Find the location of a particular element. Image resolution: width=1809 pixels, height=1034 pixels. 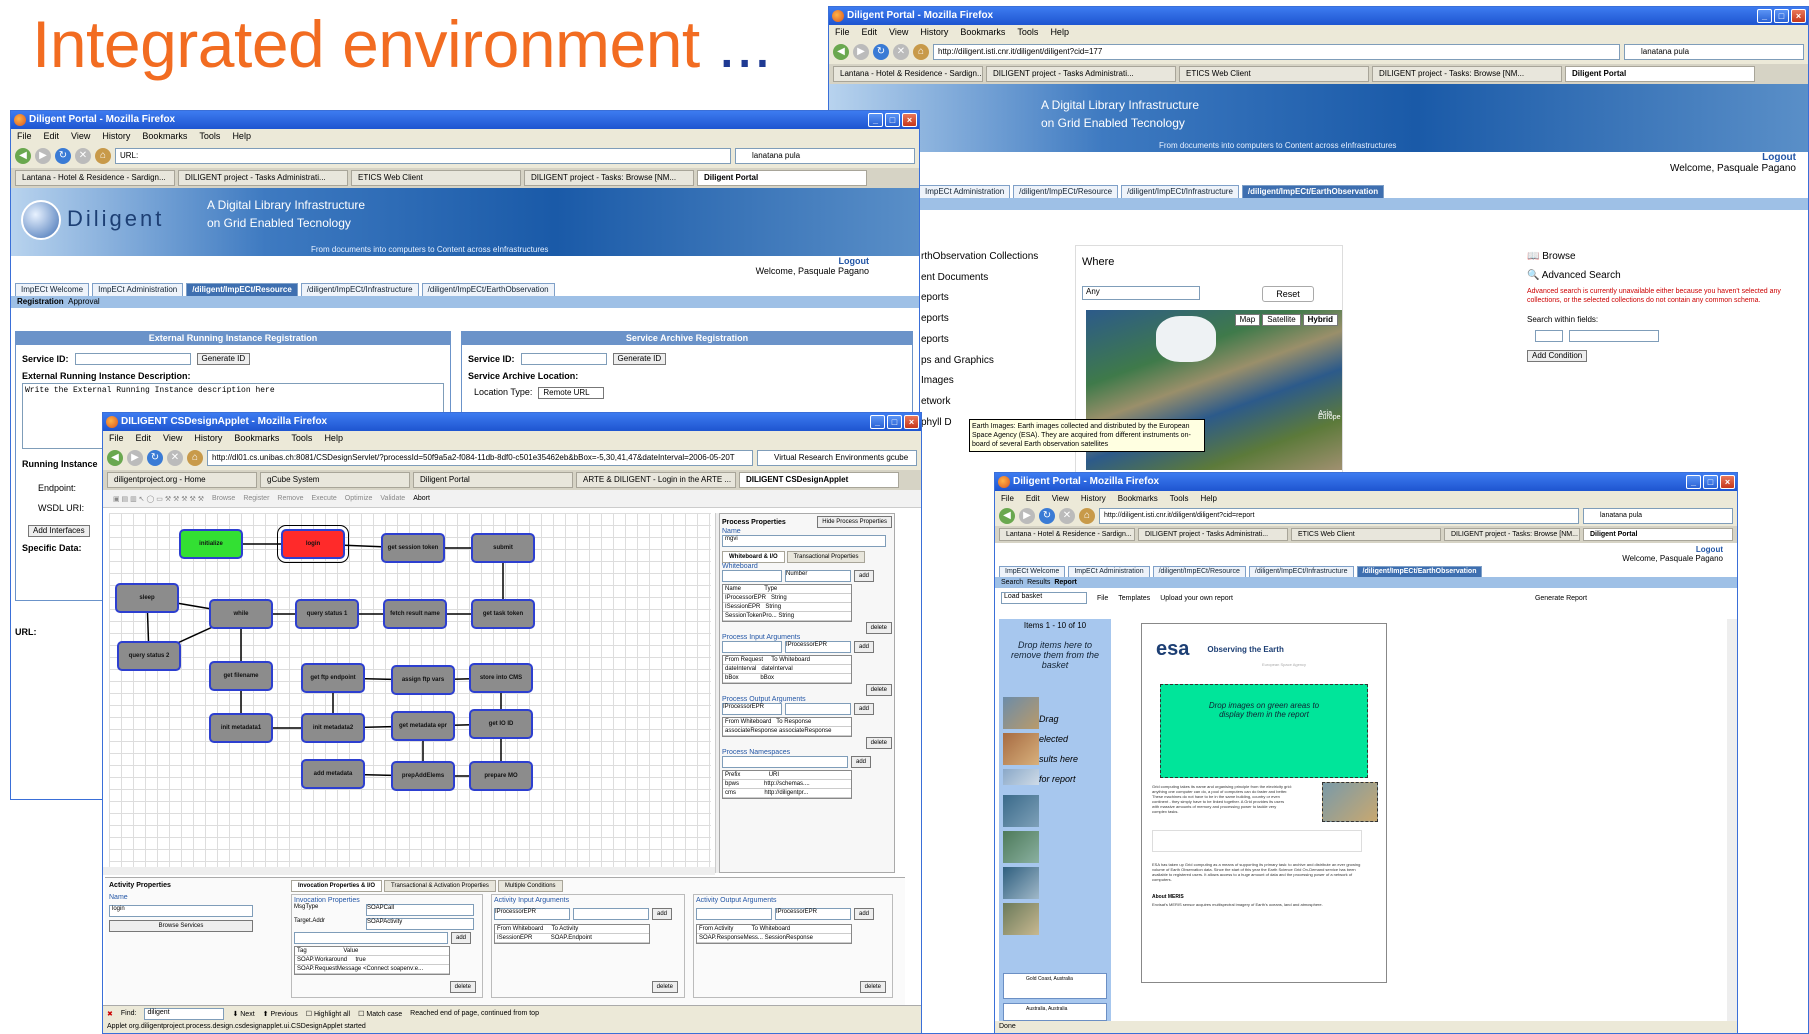

table-row: SOAP.ResponseMess... SessionResponse is located at coordinates (774, 938).